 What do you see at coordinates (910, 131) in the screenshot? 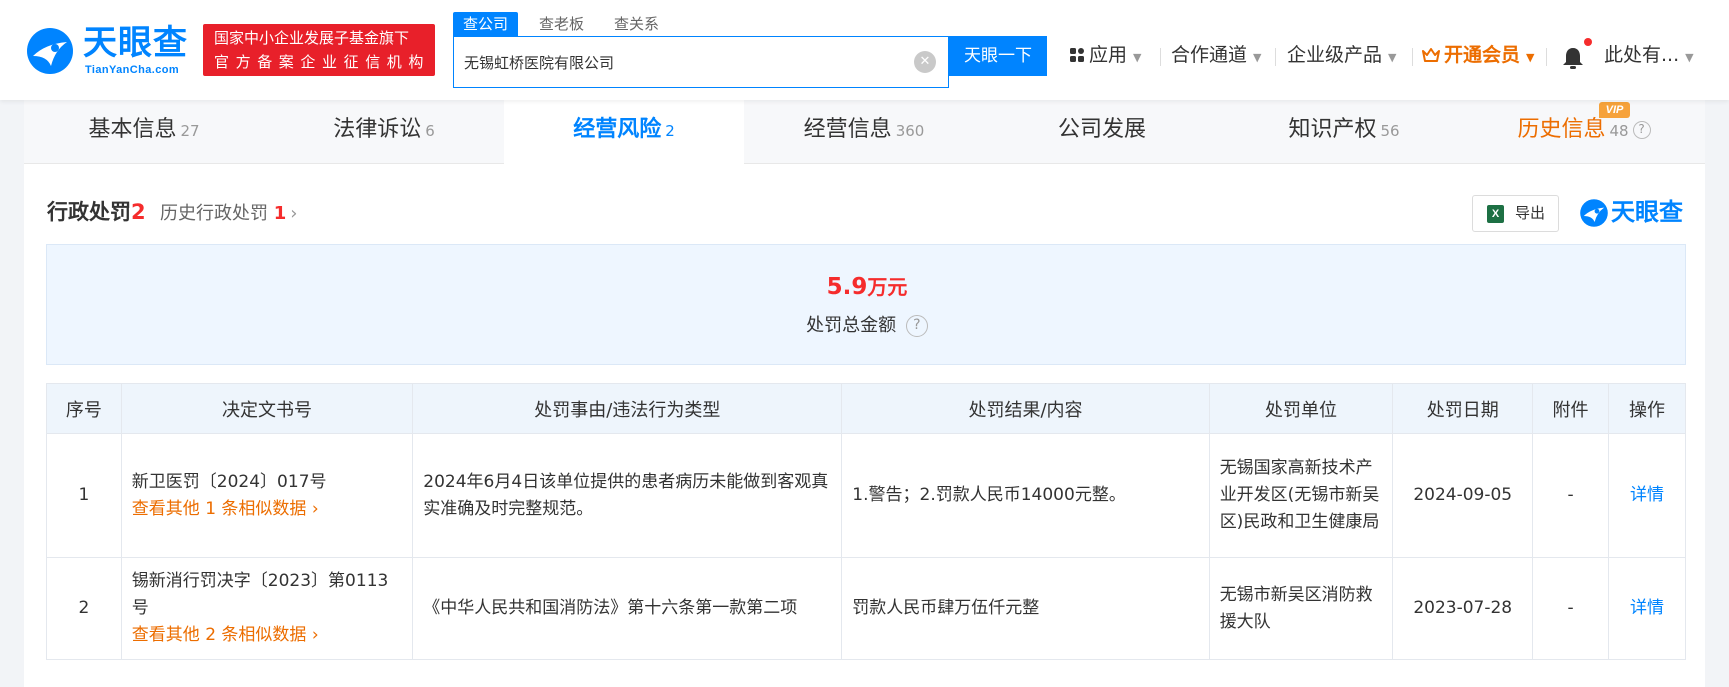
I see `tab-count: 360` at bounding box center [910, 131].